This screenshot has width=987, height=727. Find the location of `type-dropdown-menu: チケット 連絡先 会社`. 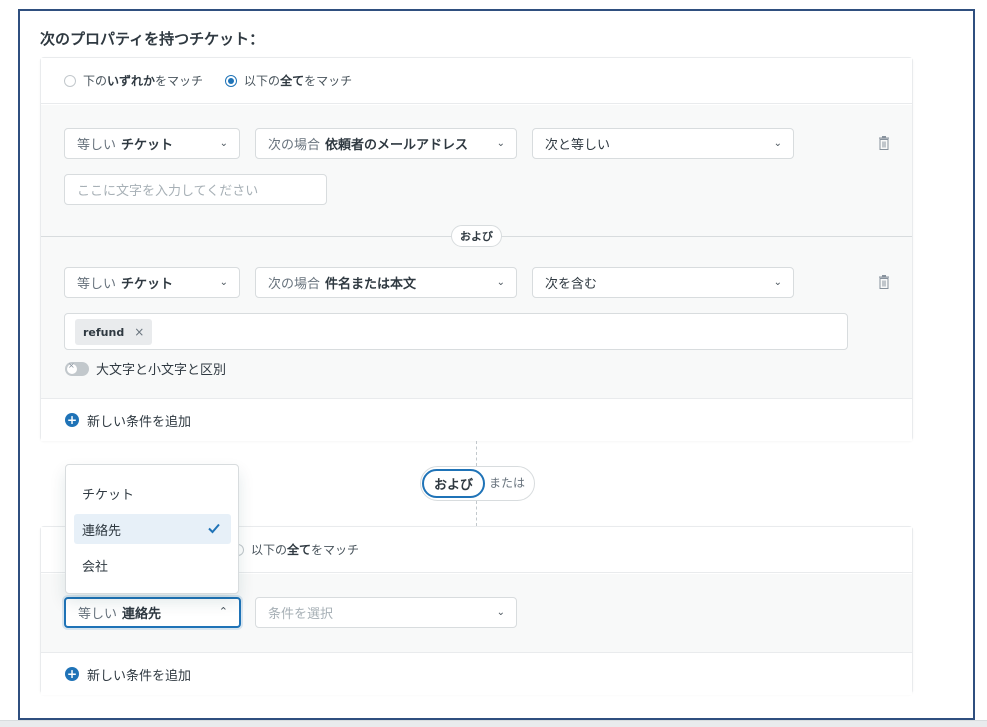

type-dropdown-menu: チケット 連絡先 会社 is located at coordinates (152, 529).